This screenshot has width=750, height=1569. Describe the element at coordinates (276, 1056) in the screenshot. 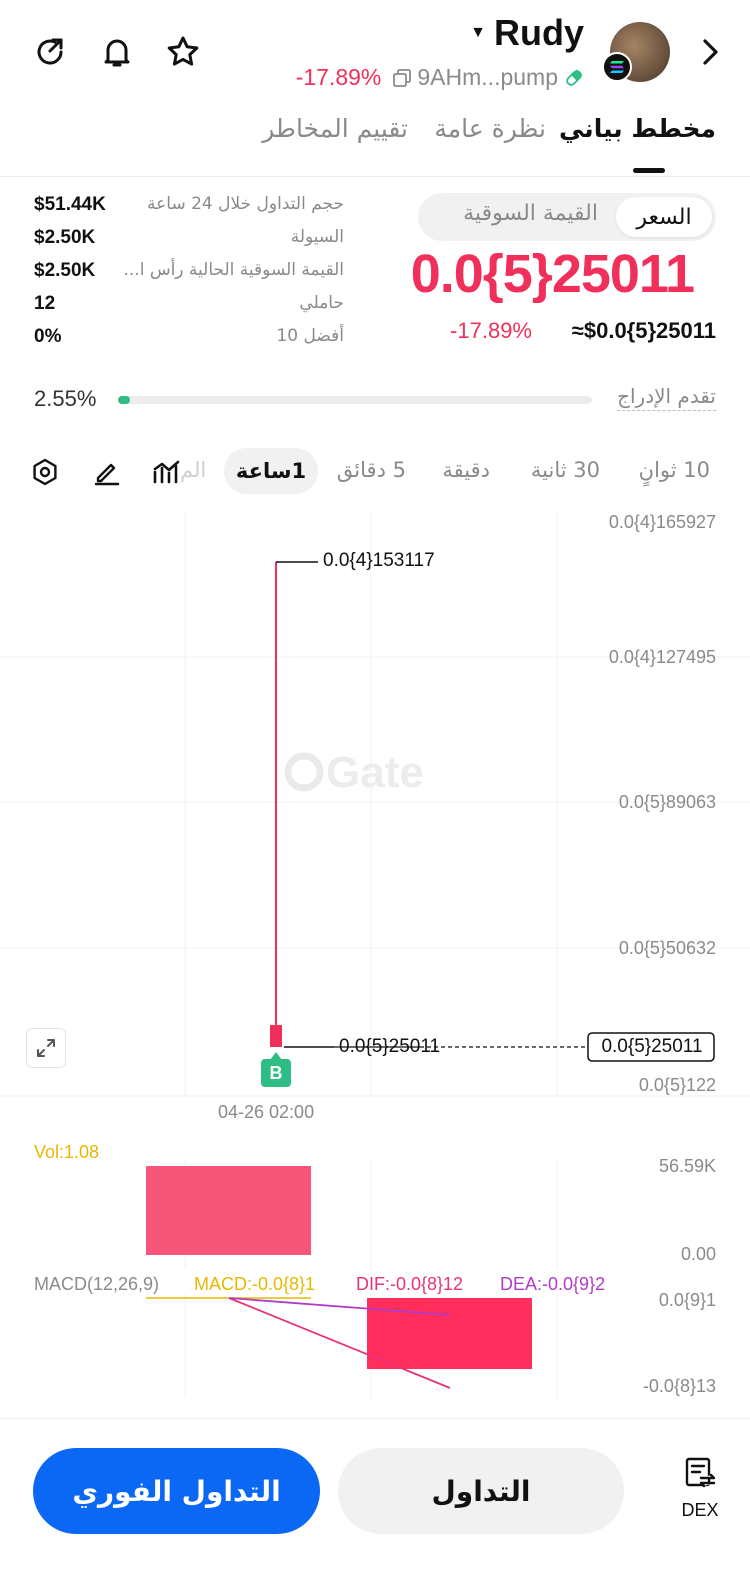

I see `buy-marker-pointer` at that location.